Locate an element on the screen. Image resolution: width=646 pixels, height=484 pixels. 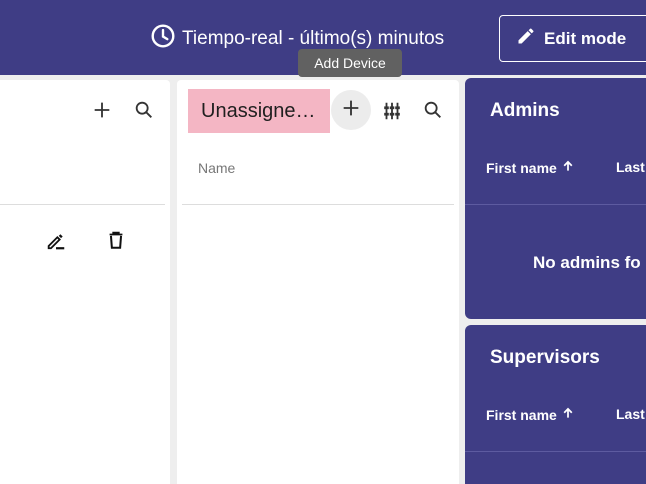
column-filter-icon is located at coordinates (392, 111).